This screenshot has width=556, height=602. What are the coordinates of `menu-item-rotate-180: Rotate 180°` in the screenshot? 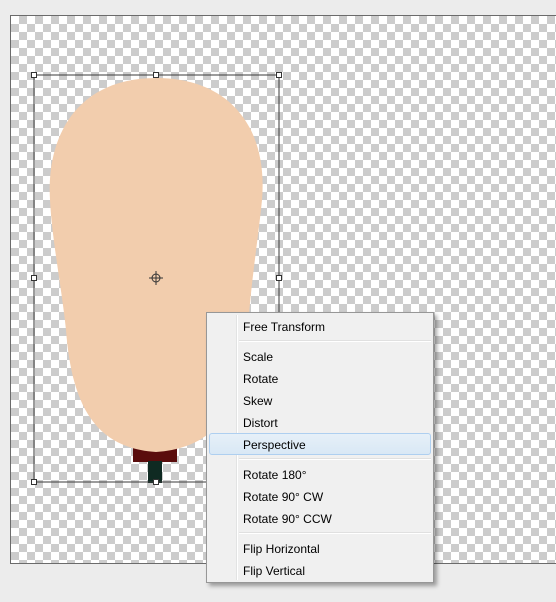 It's located at (320, 474).